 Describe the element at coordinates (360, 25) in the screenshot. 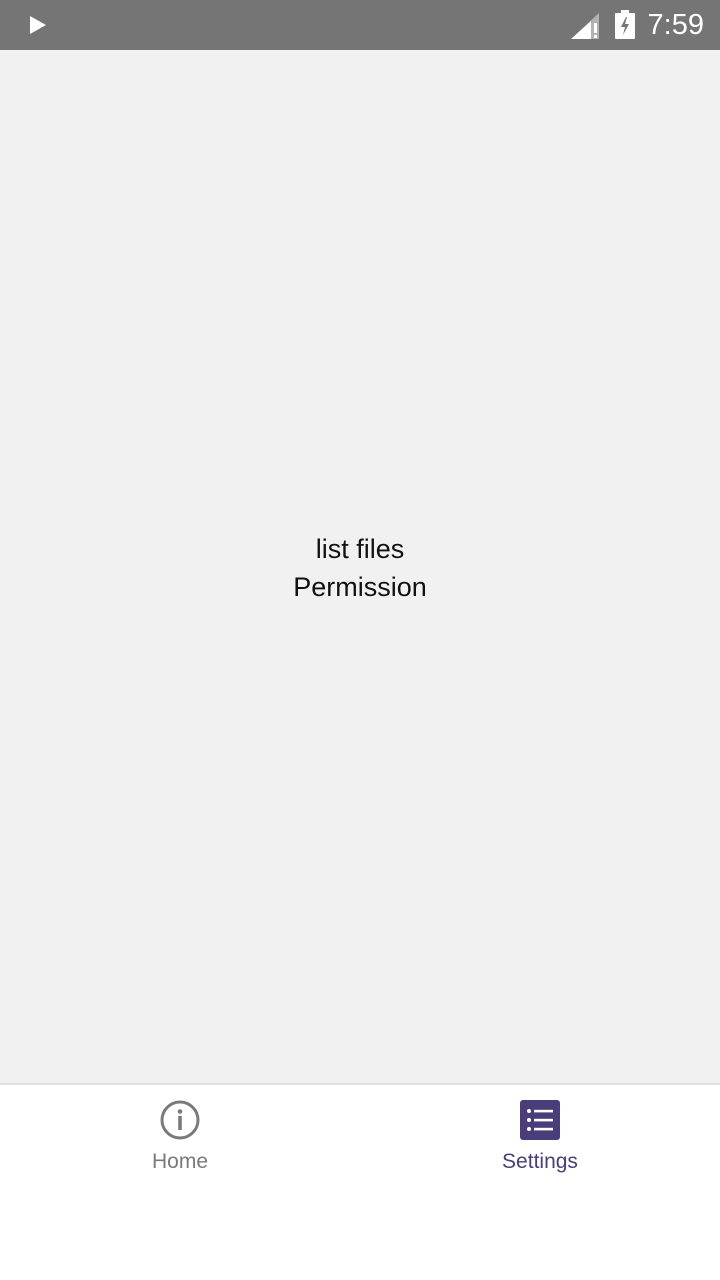

I see `status-bar: 7:59` at that location.